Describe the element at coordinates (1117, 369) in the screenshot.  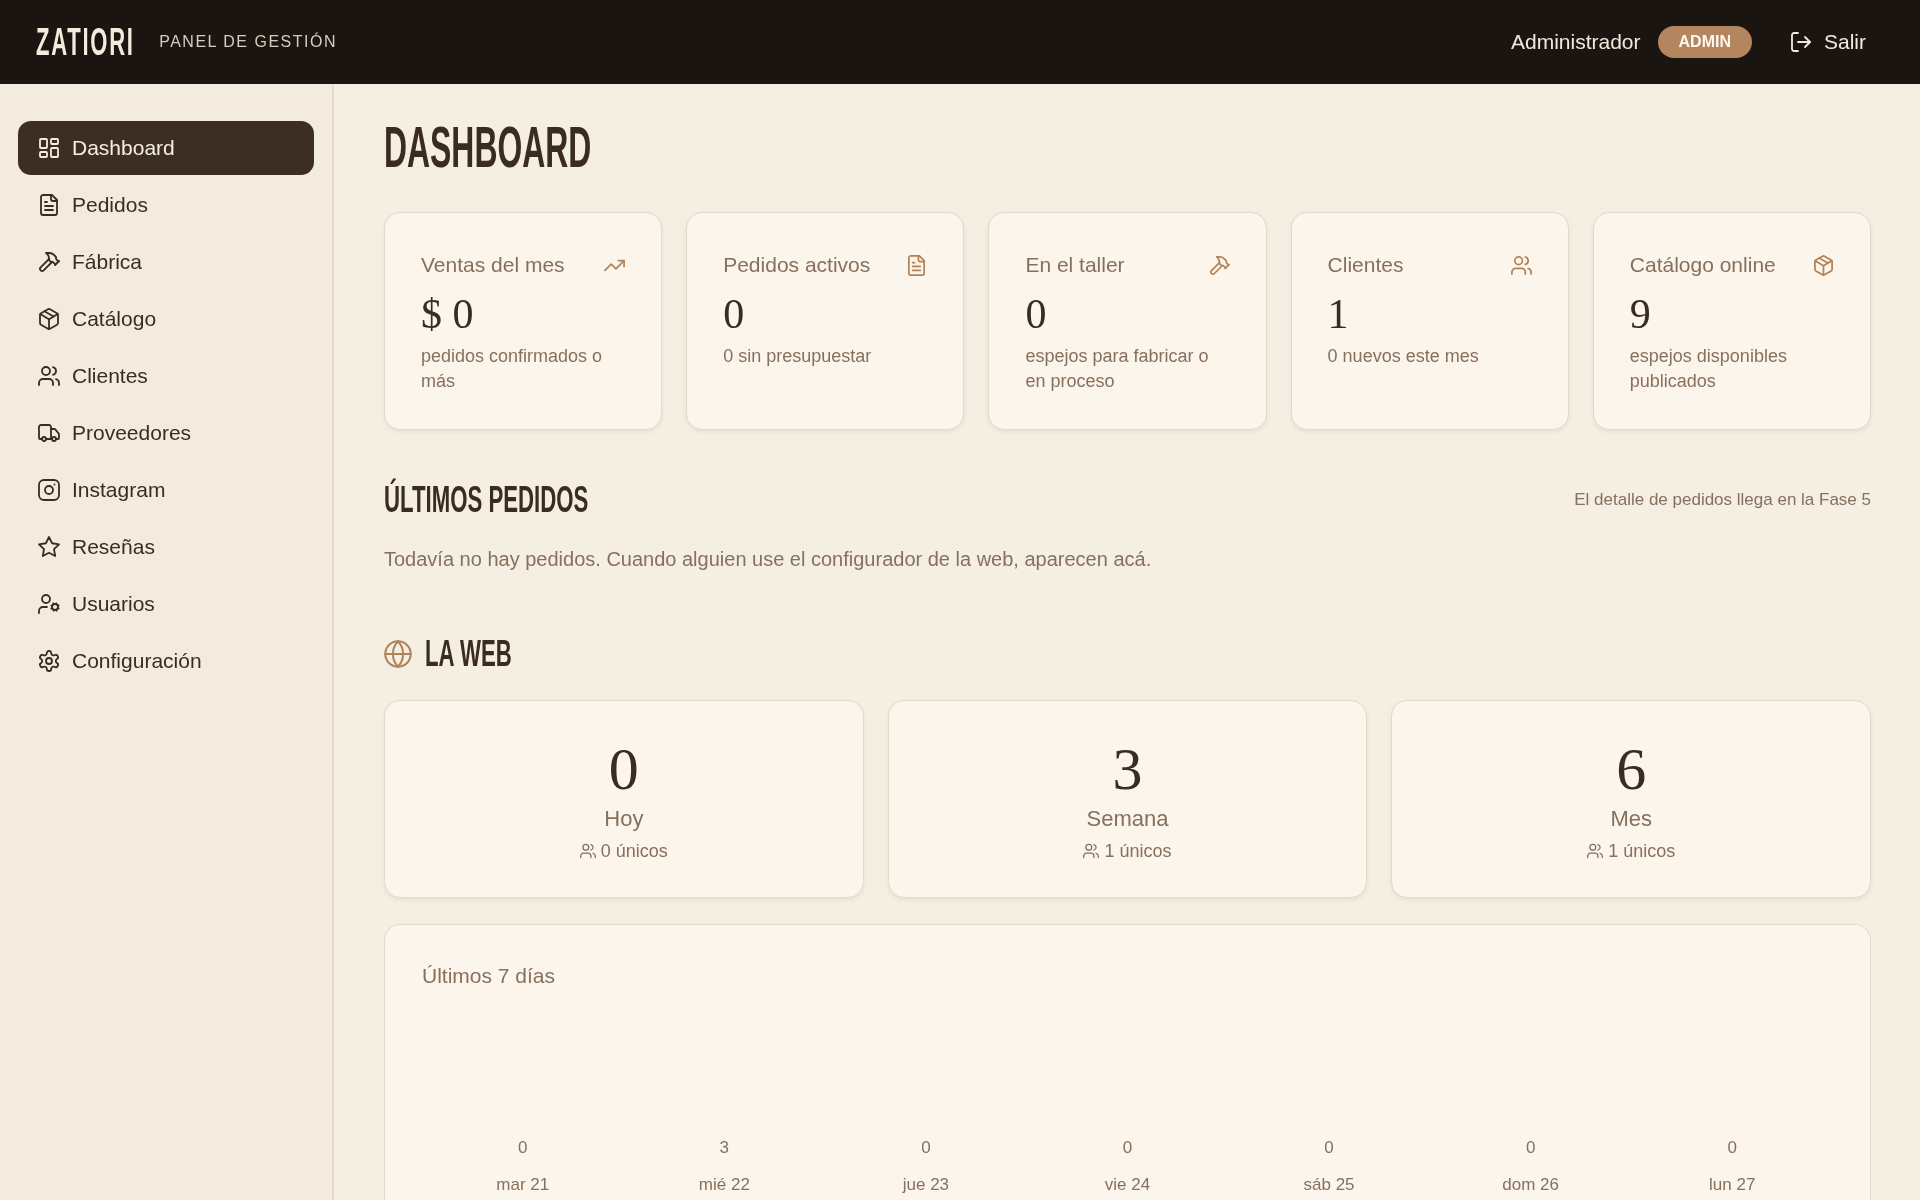
I see `stat-note: espejos para fabricar o en proceso` at that location.